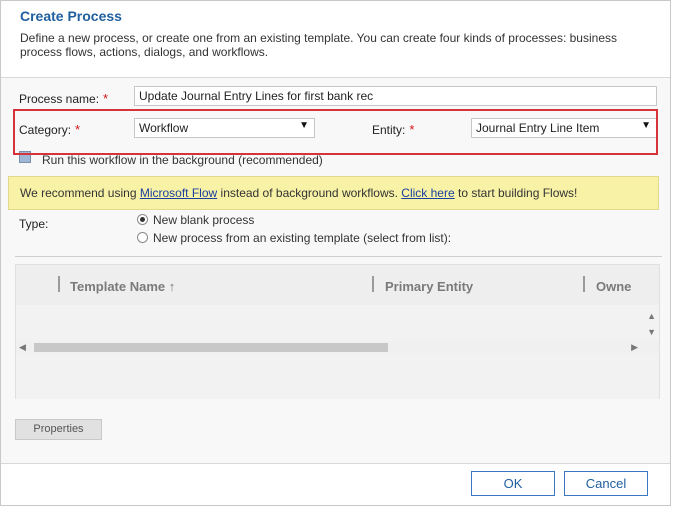 The height and width of the screenshot is (508, 673). I want to click on horizontal-scrollbar: ◀ ▶, so click(337, 347).